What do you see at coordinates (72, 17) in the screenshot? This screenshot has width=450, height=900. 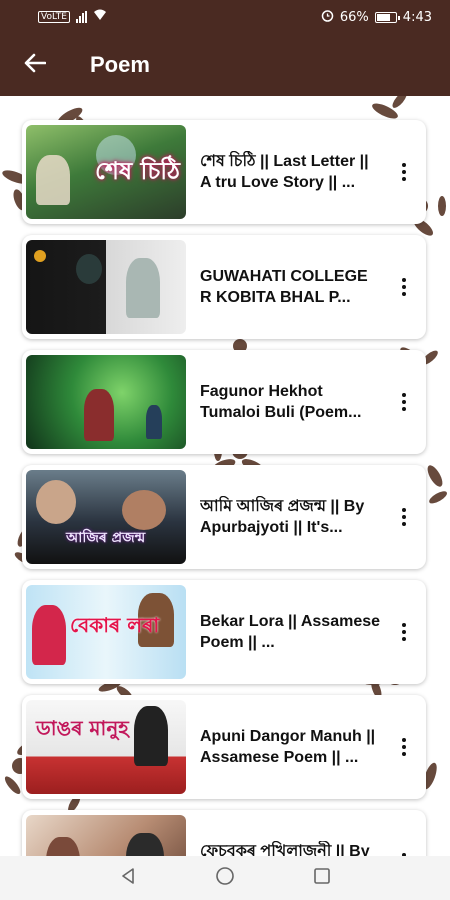 I see `status-left: VoLTE` at bounding box center [72, 17].